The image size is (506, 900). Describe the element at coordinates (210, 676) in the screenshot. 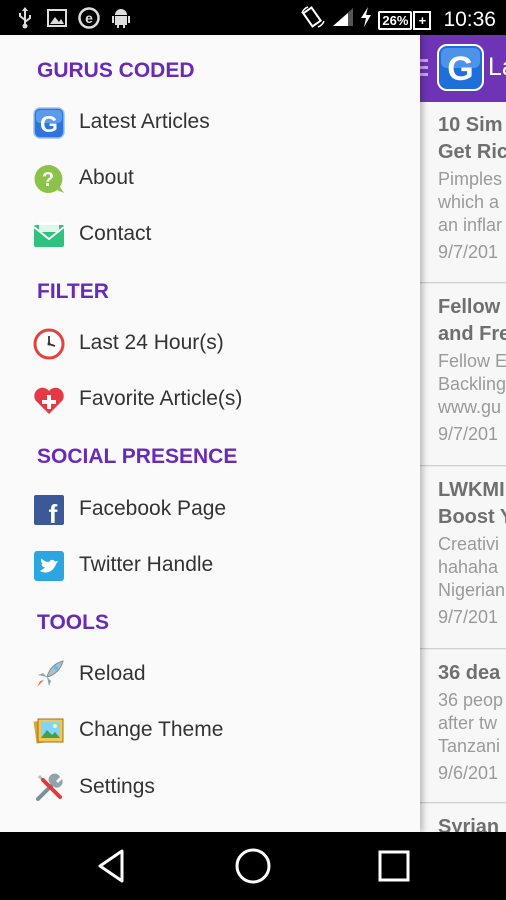

I see `drawer-item-reload: Reload` at that location.